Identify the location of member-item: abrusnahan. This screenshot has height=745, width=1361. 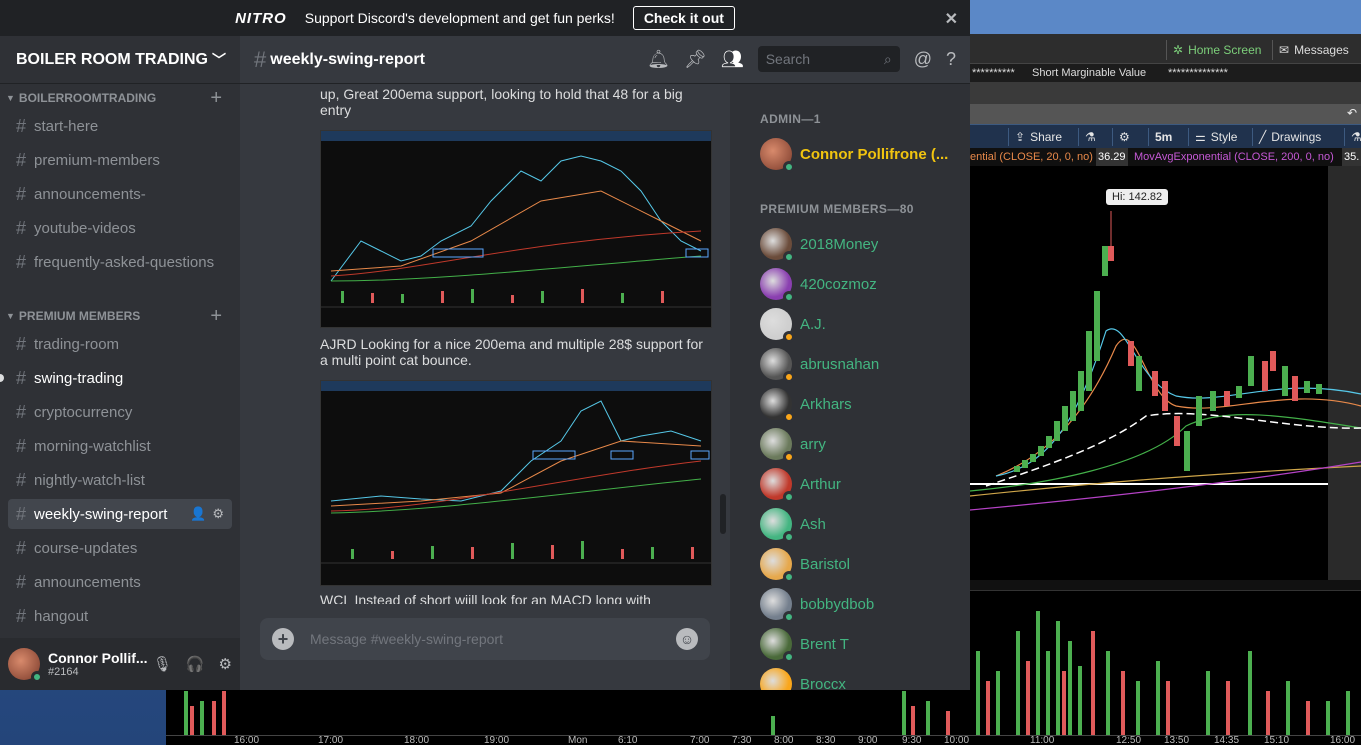
(860, 364).